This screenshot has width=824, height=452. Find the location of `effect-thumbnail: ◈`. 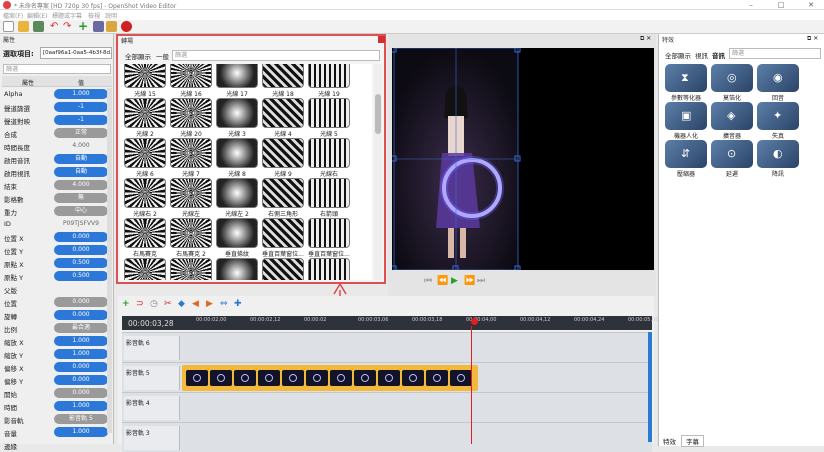

effect-thumbnail: ◈ is located at coordinates (732, 116).